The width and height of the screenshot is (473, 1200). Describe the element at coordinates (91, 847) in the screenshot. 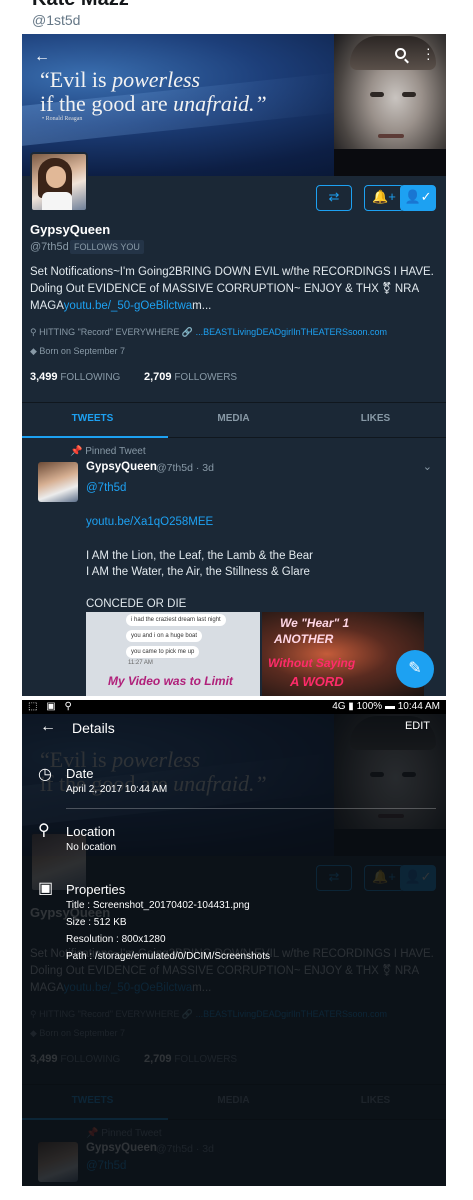

I see `location-value: No location` at that location.